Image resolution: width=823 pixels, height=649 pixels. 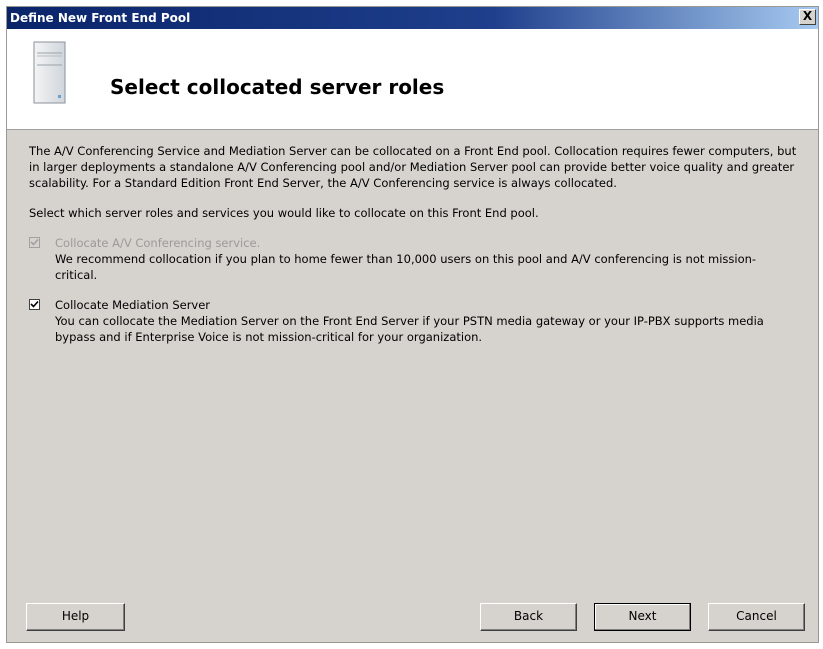 What do you see at coordinates (158, 243) in the screenshot?
I see `av-conferencing-label: Collocate A/V Conferencing service.` at bounding box center [158, 243].